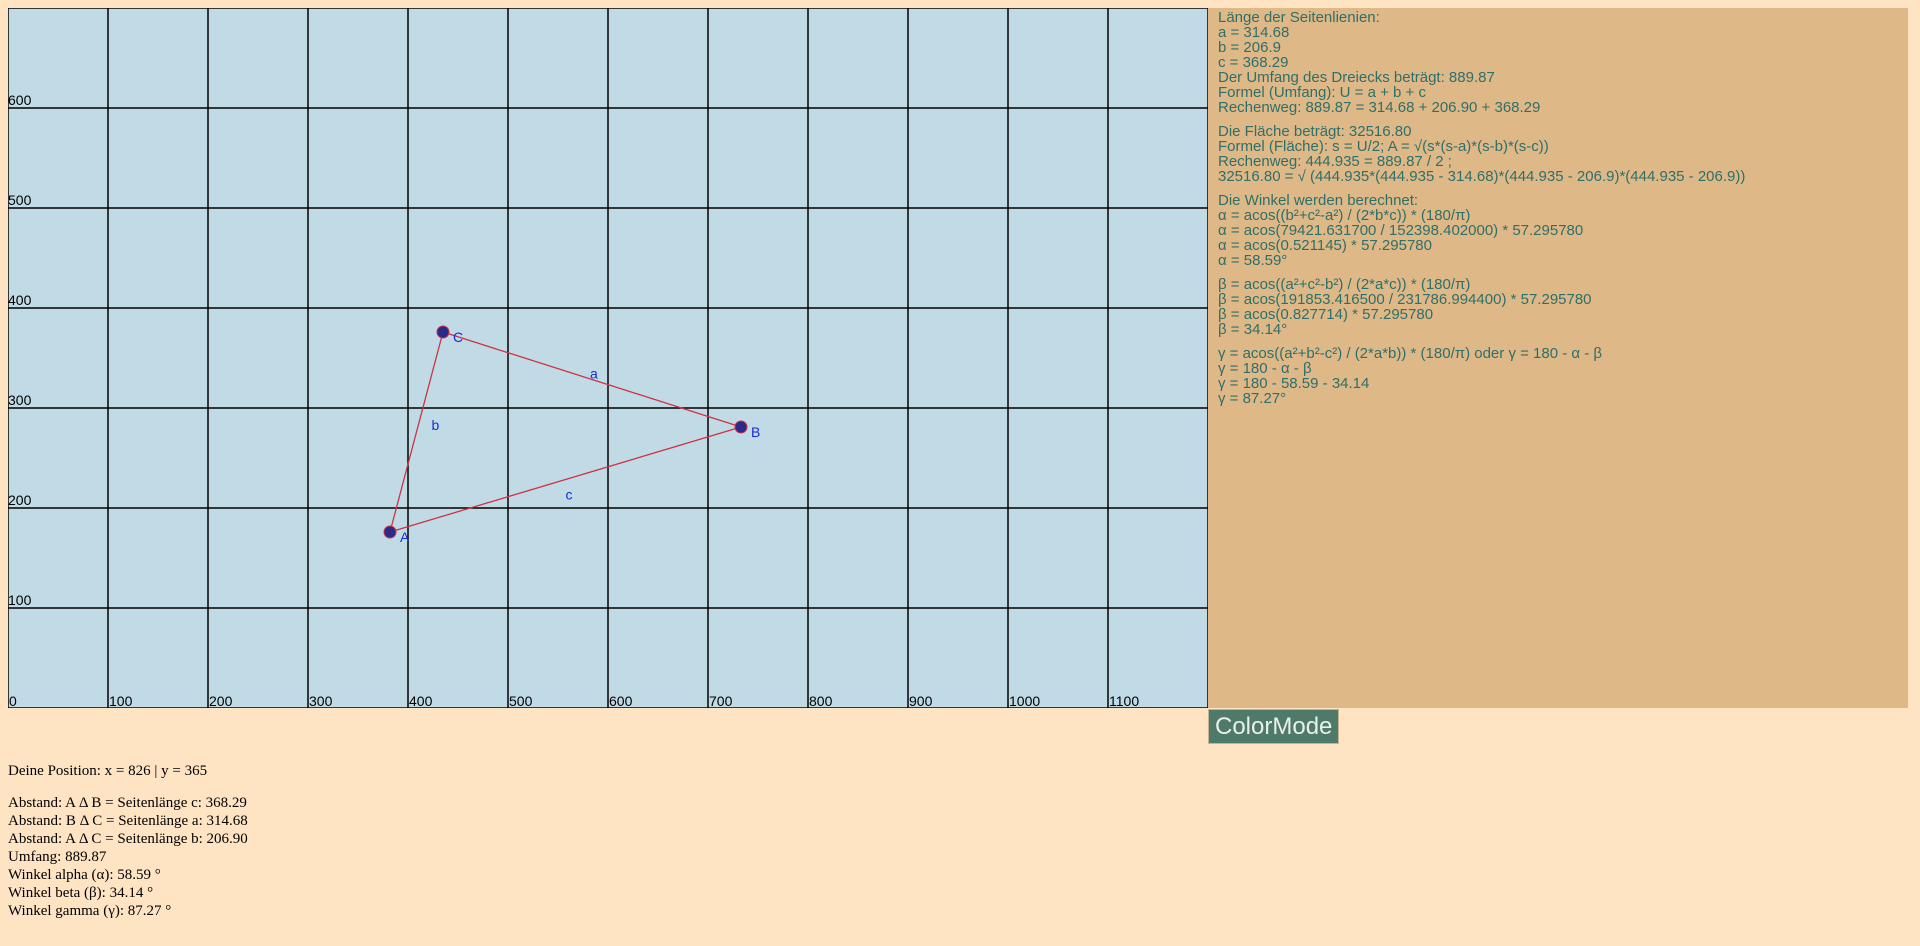  I want to click on distance-bc: Abstand: B Δ C = Seitenlänge a: 314.68, so click(128, 821).